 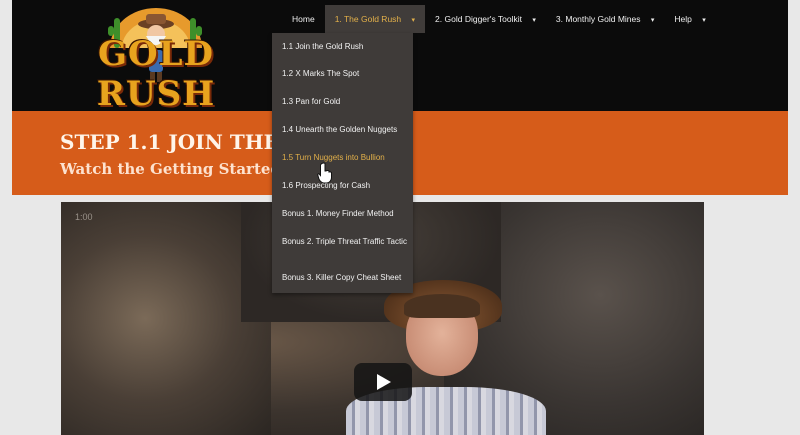 I want to click on nav-home-label: Home, so click(x=303, y=19).